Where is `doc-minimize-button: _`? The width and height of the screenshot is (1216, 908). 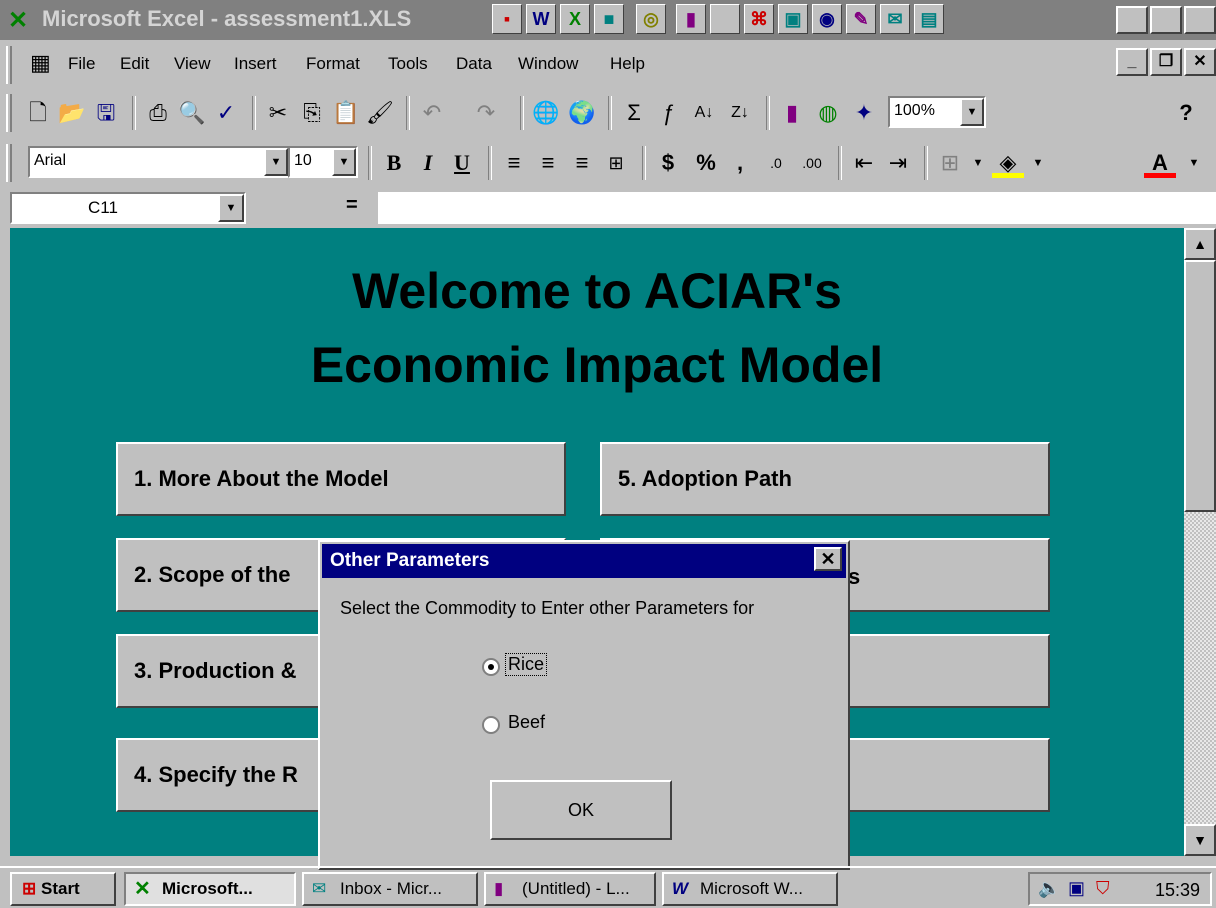
doc-minimize-button: _ is located at coordinates (1132, 62).